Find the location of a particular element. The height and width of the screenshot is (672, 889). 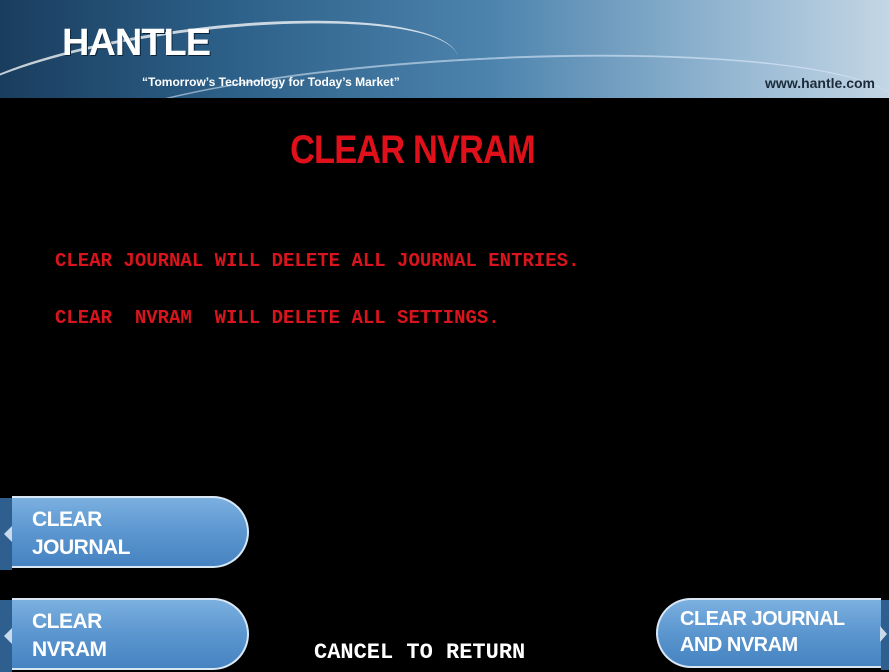

button-label: CLEAR NVRAM is located at coordinates (69, 635).